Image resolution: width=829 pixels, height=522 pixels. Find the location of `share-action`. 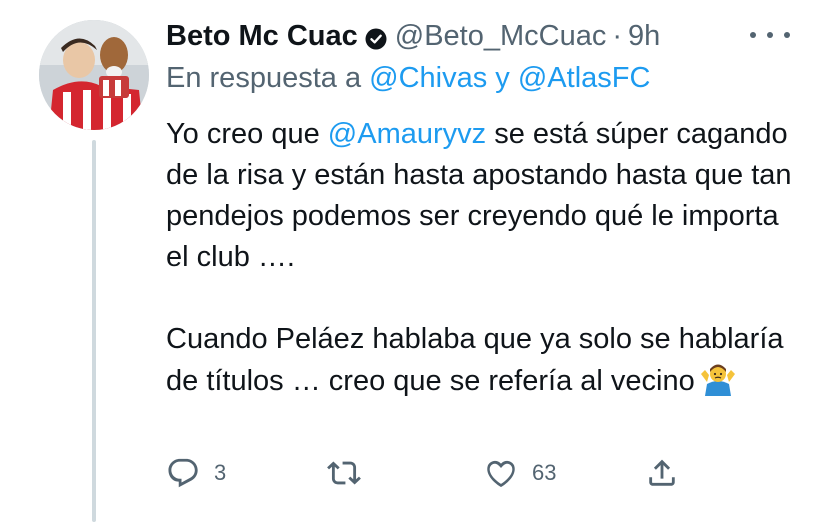

share-action is located at coordinates (662, 473).